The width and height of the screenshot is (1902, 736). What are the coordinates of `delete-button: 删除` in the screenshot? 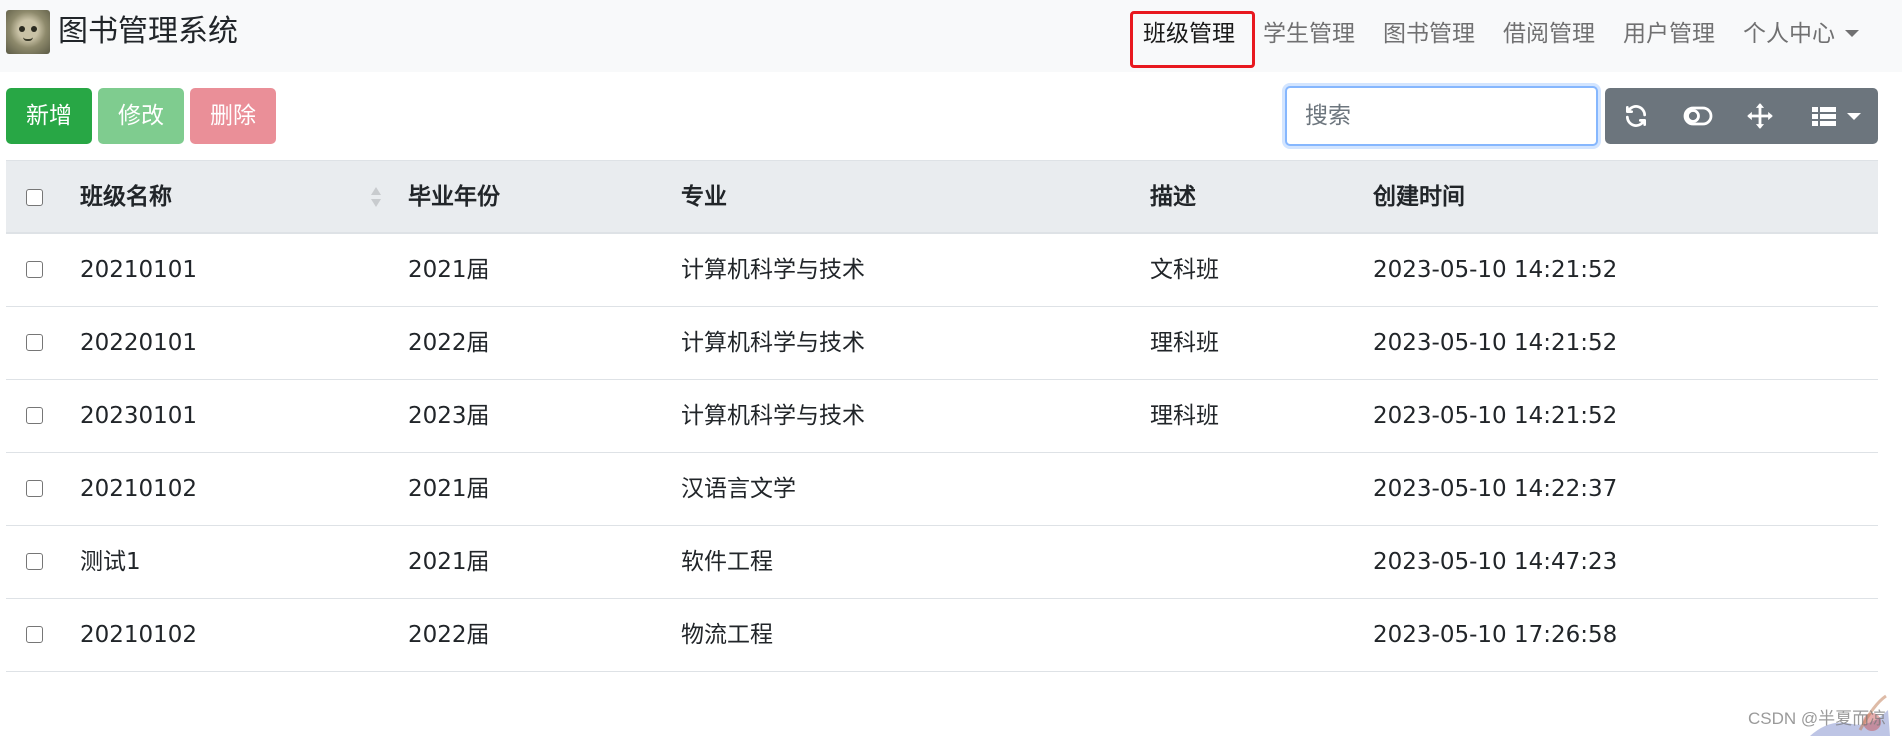 It's located at (233, 116).